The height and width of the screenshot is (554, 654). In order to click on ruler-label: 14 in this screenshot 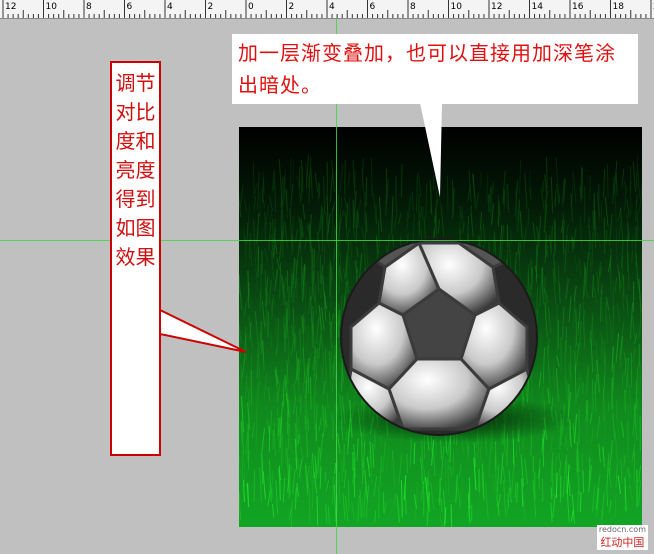, I will do `click(537, 7)`.